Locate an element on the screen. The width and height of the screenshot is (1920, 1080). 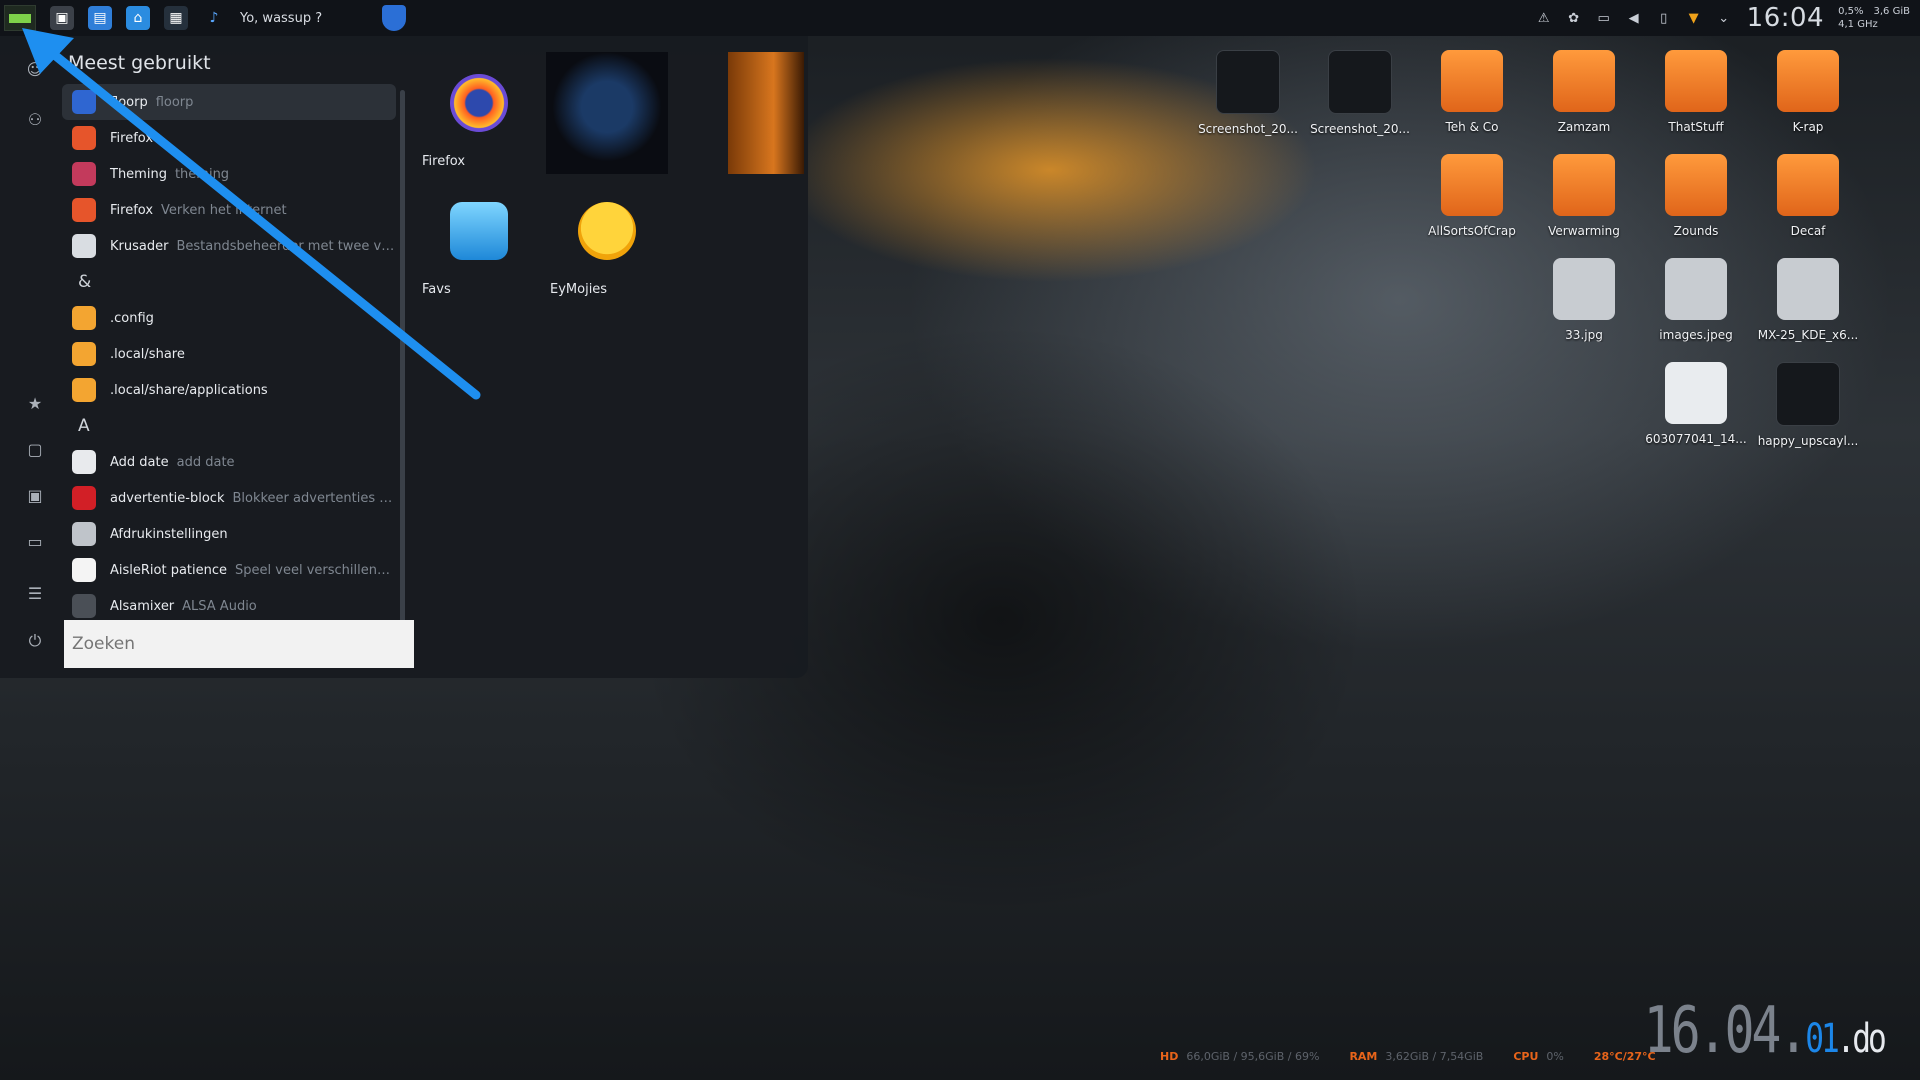
favorites-icon: ★ is located at coordinates (35, 403).